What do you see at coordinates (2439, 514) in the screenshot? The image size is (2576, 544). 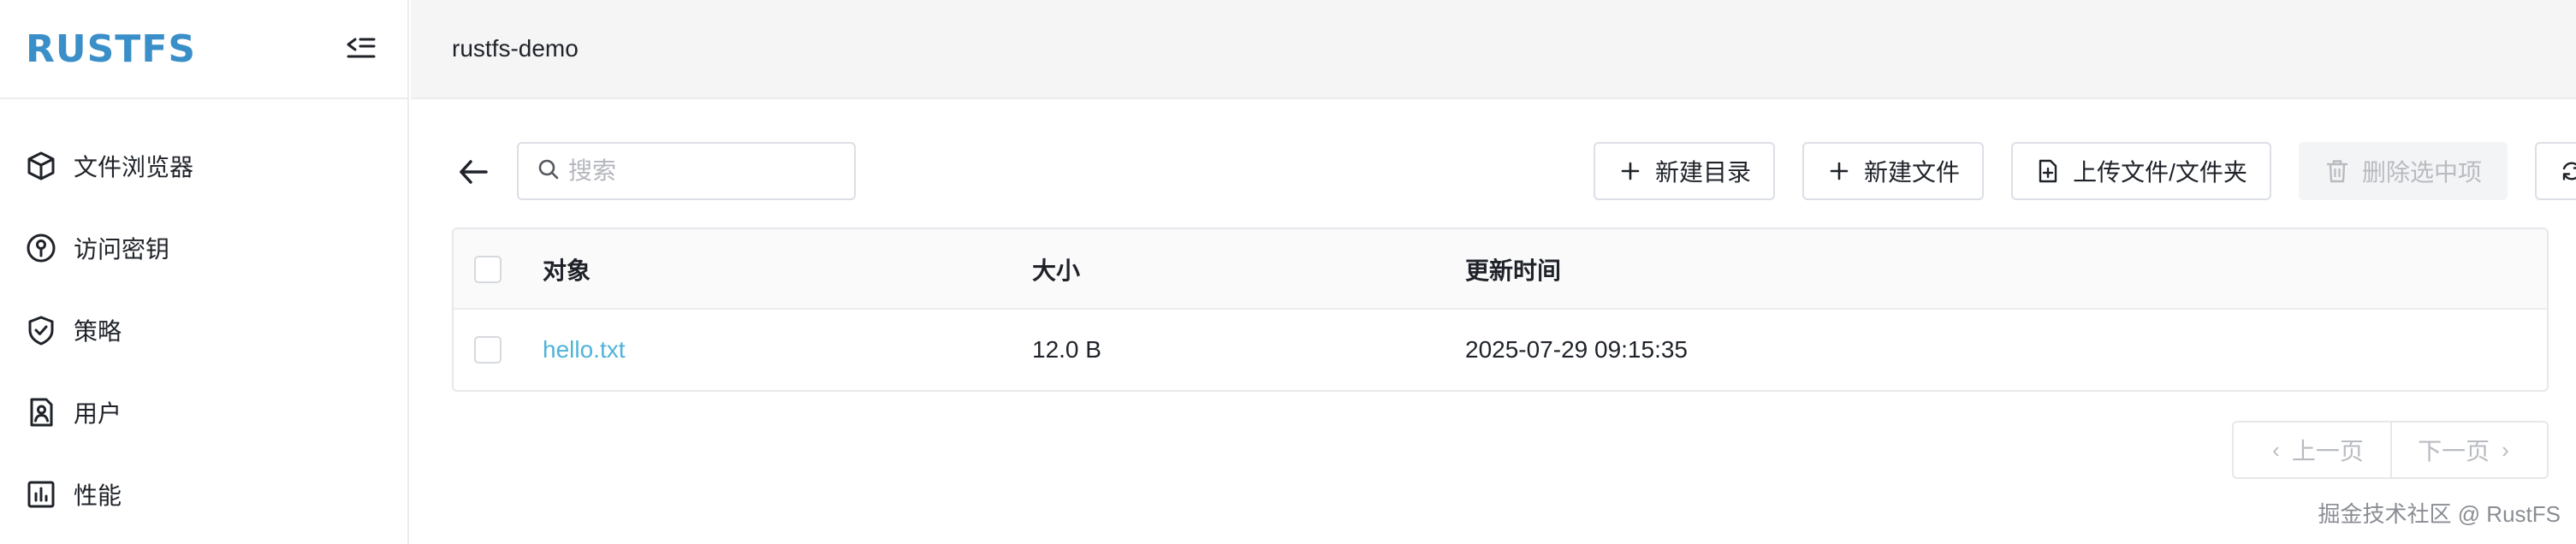 I see `watermark: 掘金技术社区 @ RustFS` at bounding box center [2439, 514].